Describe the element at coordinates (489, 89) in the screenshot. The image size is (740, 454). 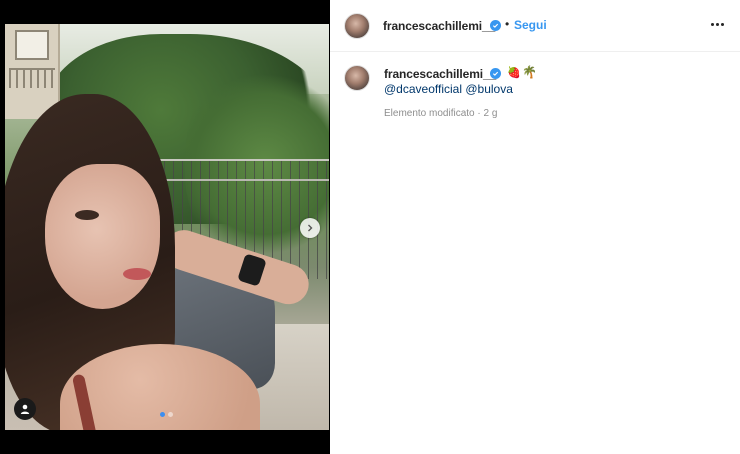
I see `mention-link-bulova: @bulova` at that location.